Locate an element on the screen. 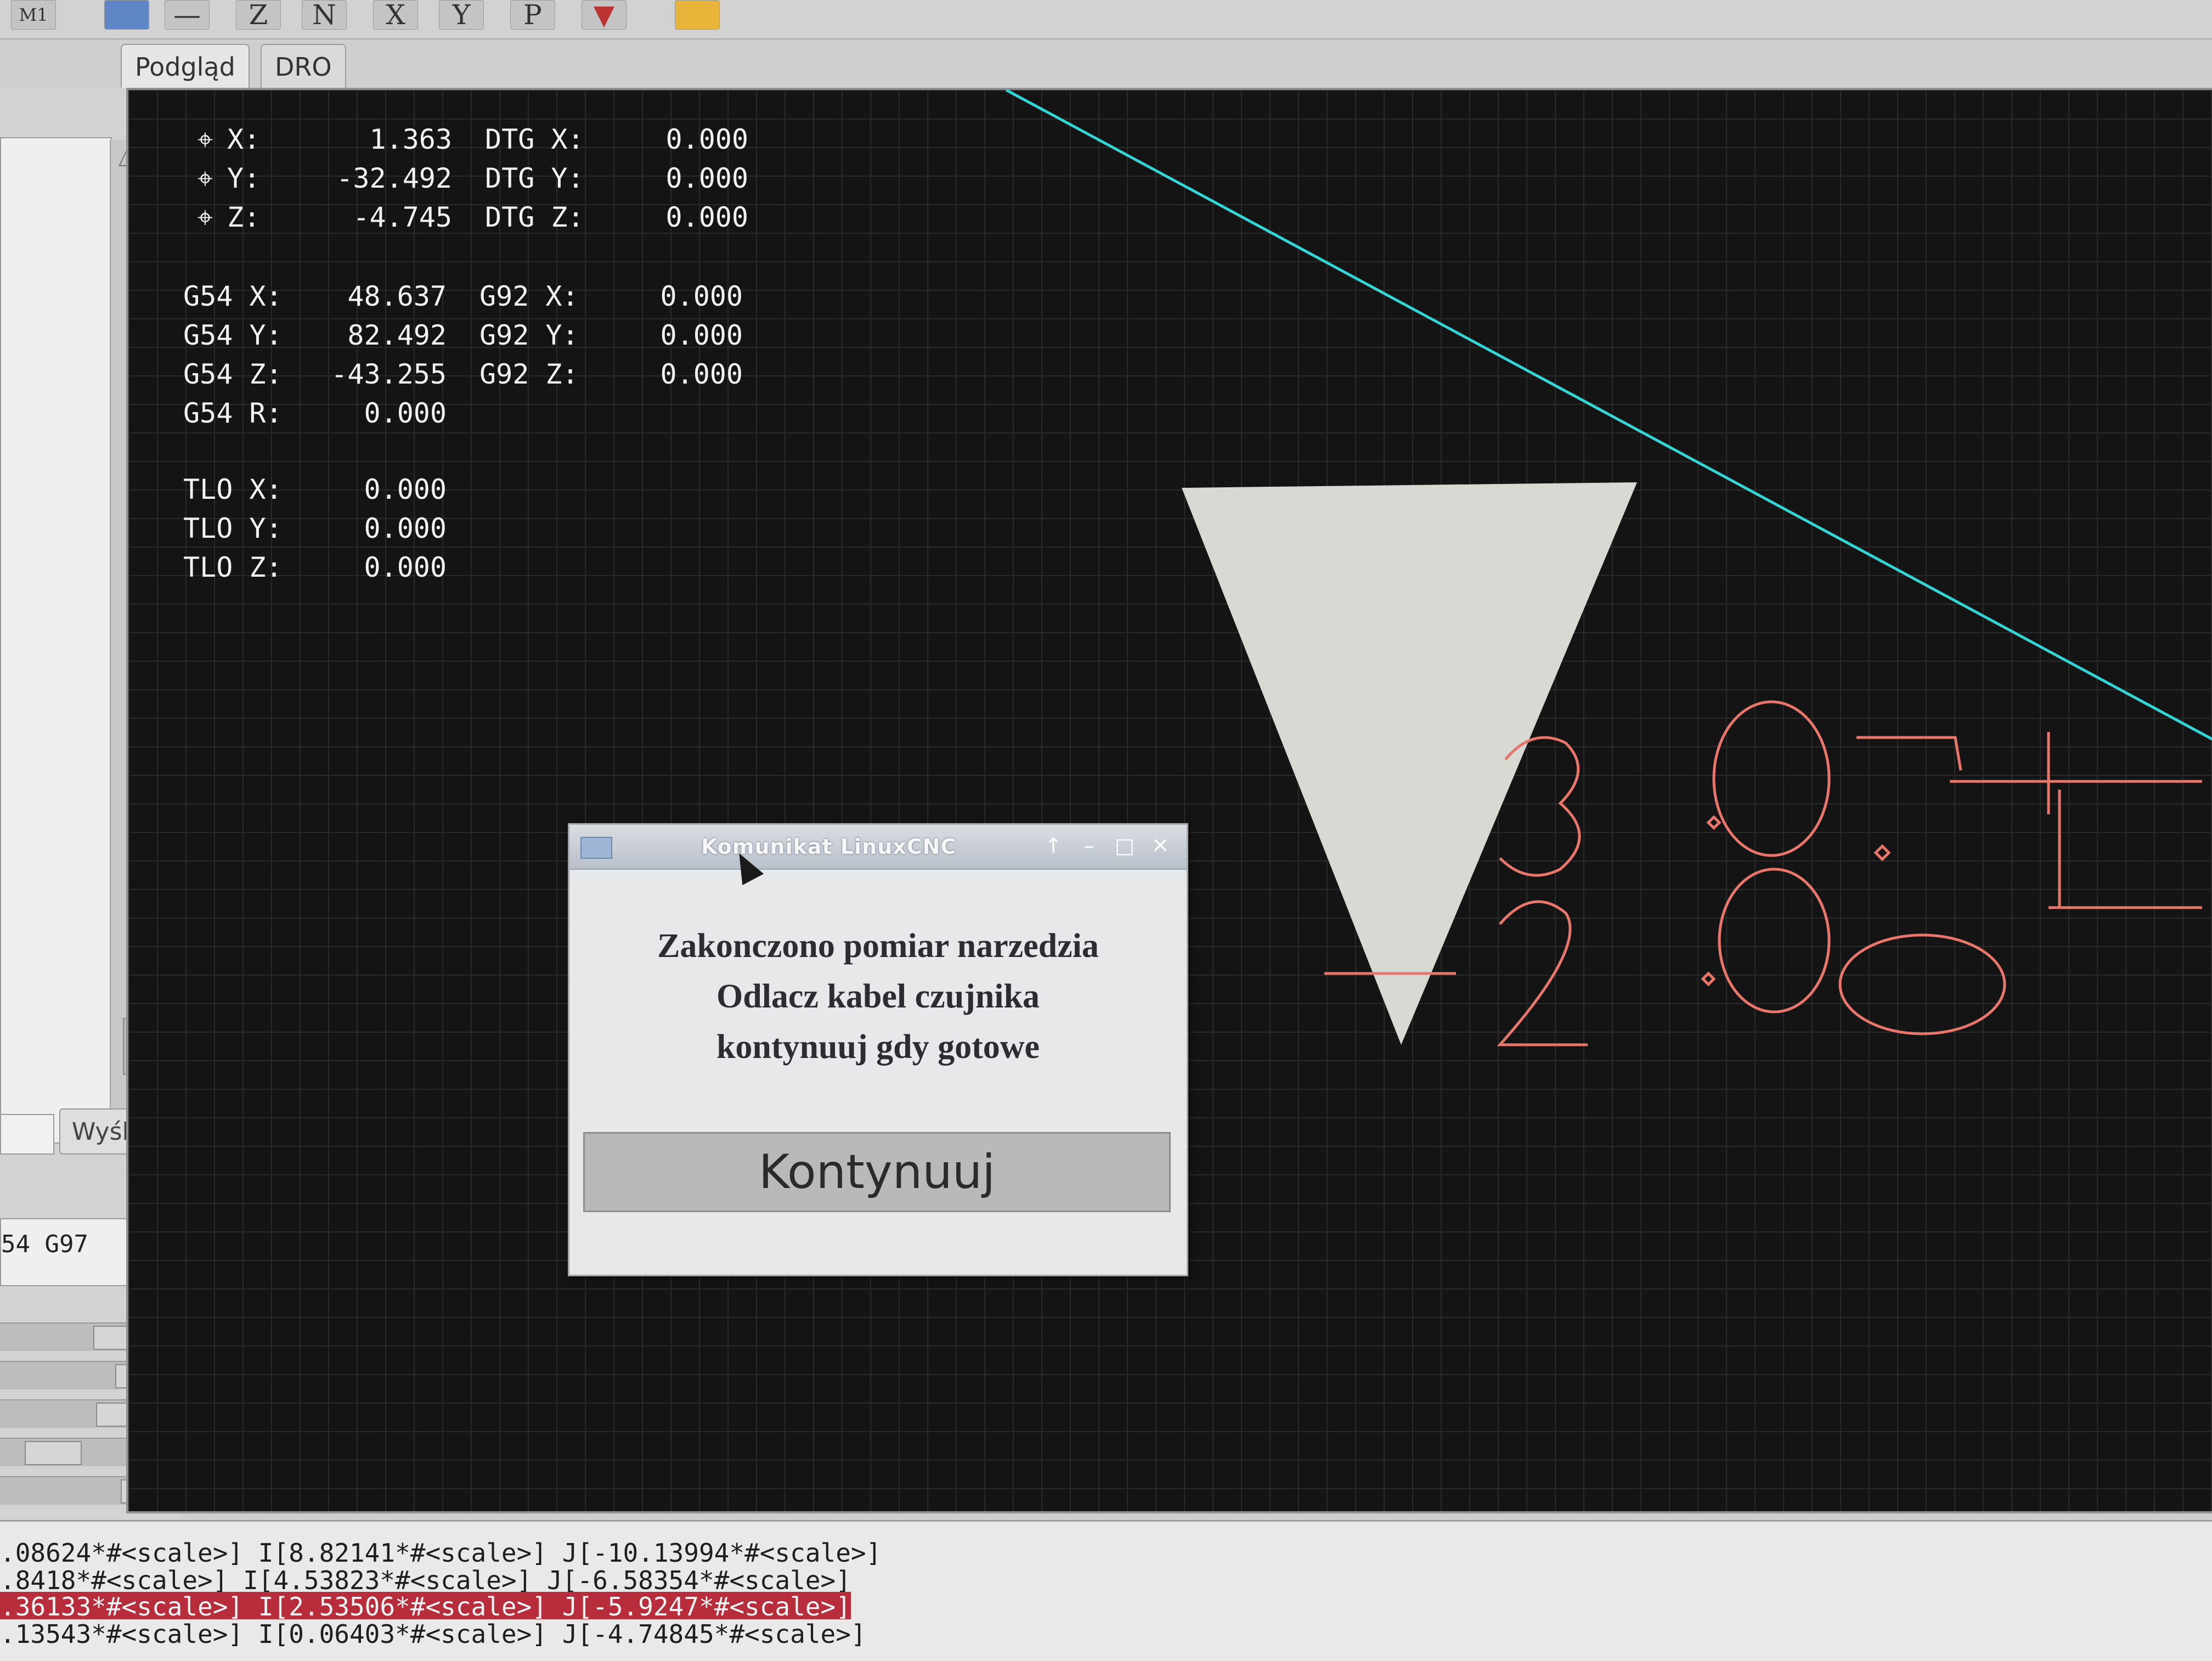  g92-label: G92 X: is located at coordinates (529, 296).